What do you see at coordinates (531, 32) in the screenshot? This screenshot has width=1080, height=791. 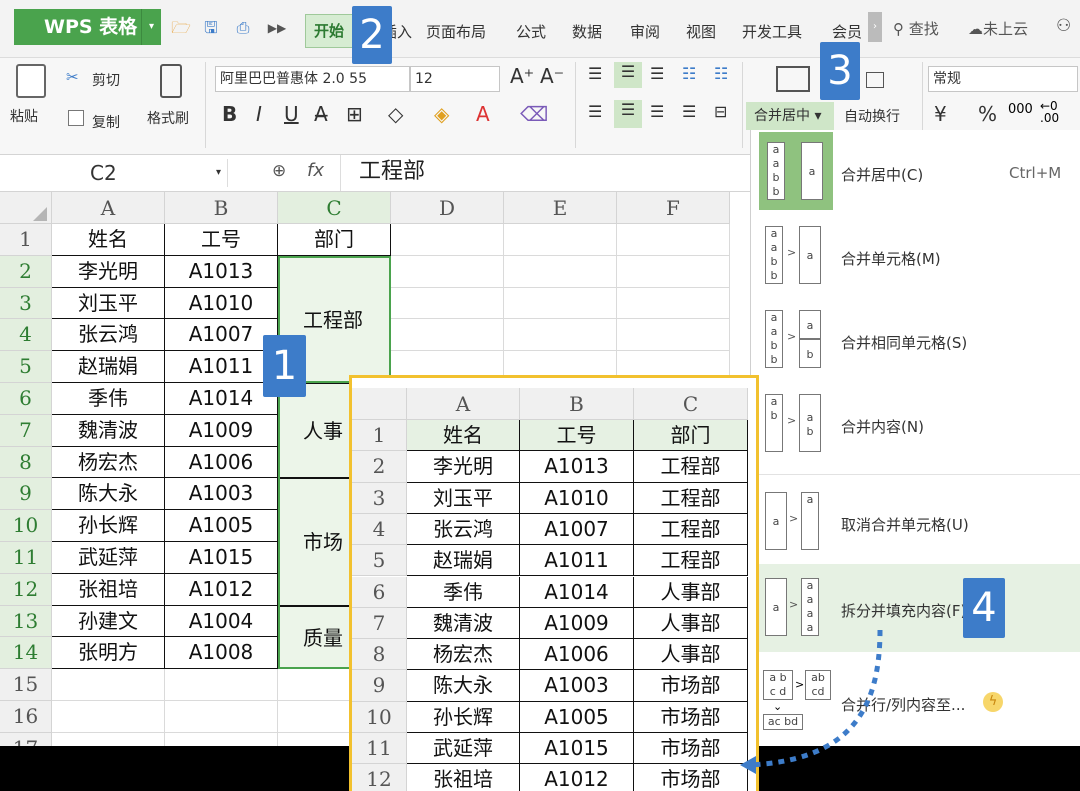 I see `tab-formulas: 公式` at bounding box center [531, 32].